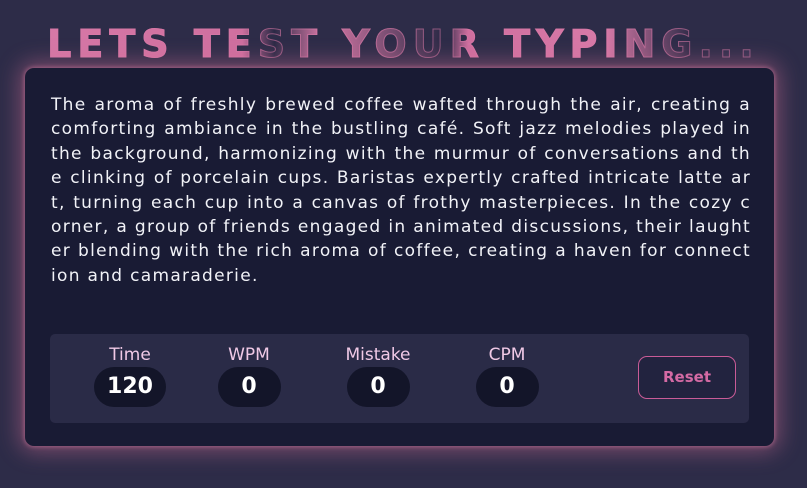 The width and height of the screenshot is (807, 488). I want to click on stat-wpm-label: WPM, so click(249, 355).